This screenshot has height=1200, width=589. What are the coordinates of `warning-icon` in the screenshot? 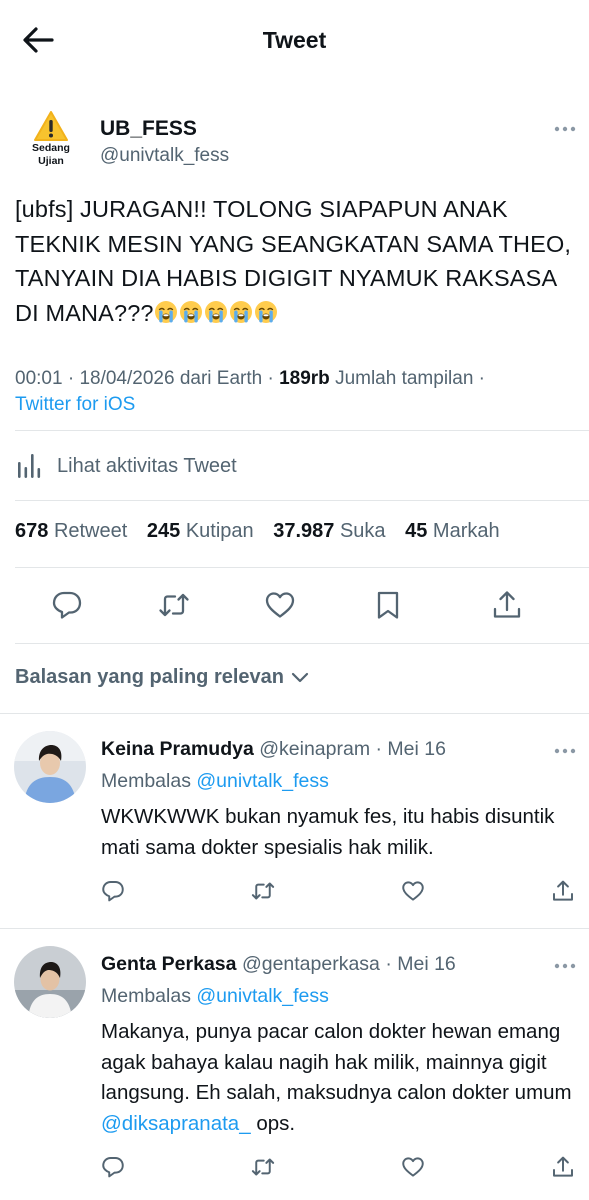 It's located at (51, 126).